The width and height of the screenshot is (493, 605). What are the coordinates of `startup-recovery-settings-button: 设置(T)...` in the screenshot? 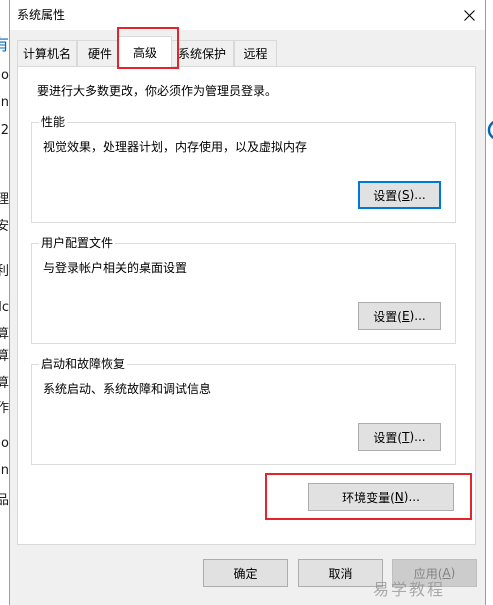 It's located at (399, 437).